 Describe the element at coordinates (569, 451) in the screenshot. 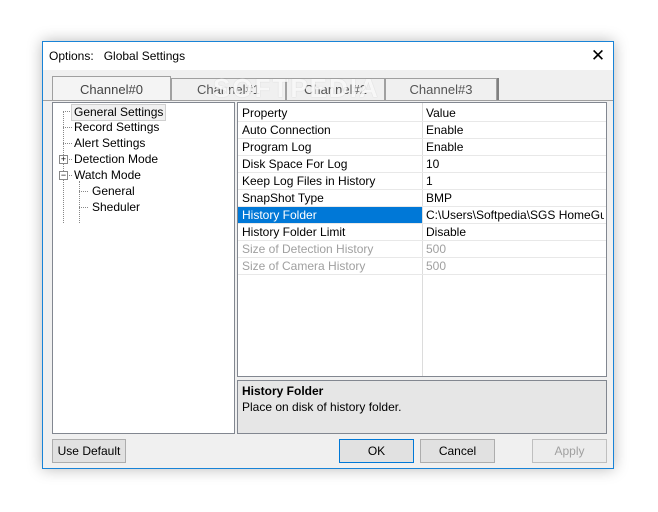

I see `apply-button: Apply` at that location.